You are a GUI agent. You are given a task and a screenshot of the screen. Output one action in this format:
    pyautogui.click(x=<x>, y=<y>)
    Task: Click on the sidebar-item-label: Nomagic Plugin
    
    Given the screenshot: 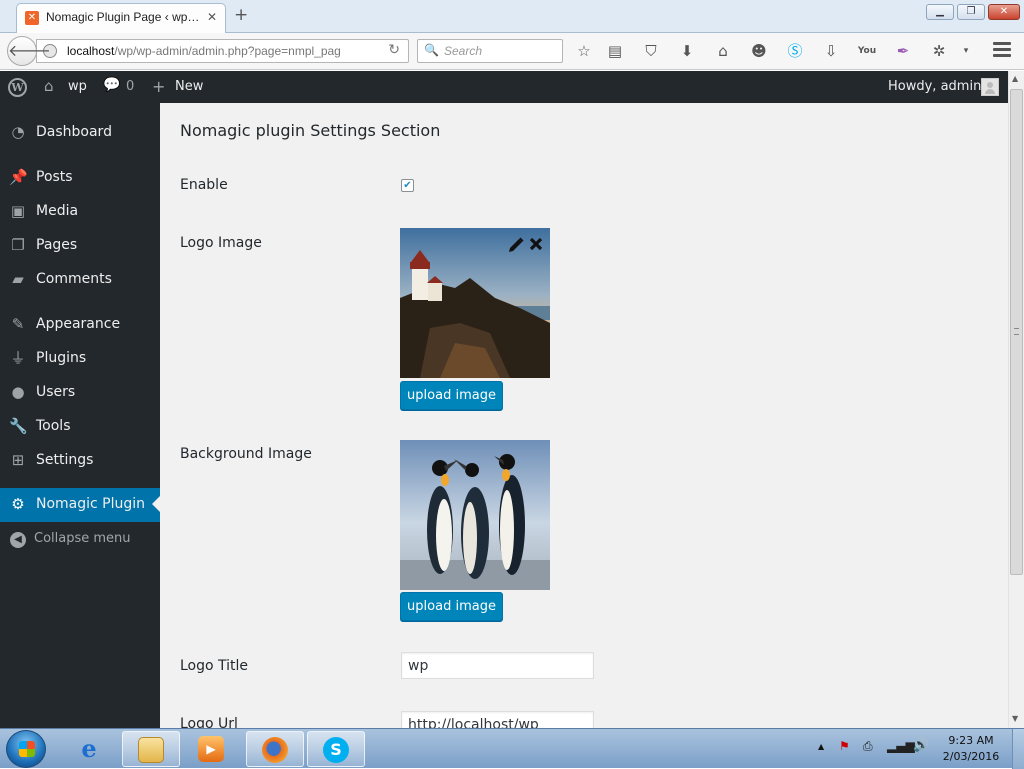 What is the action you would take?
    pyautogui.click(x=91, y=504)
    